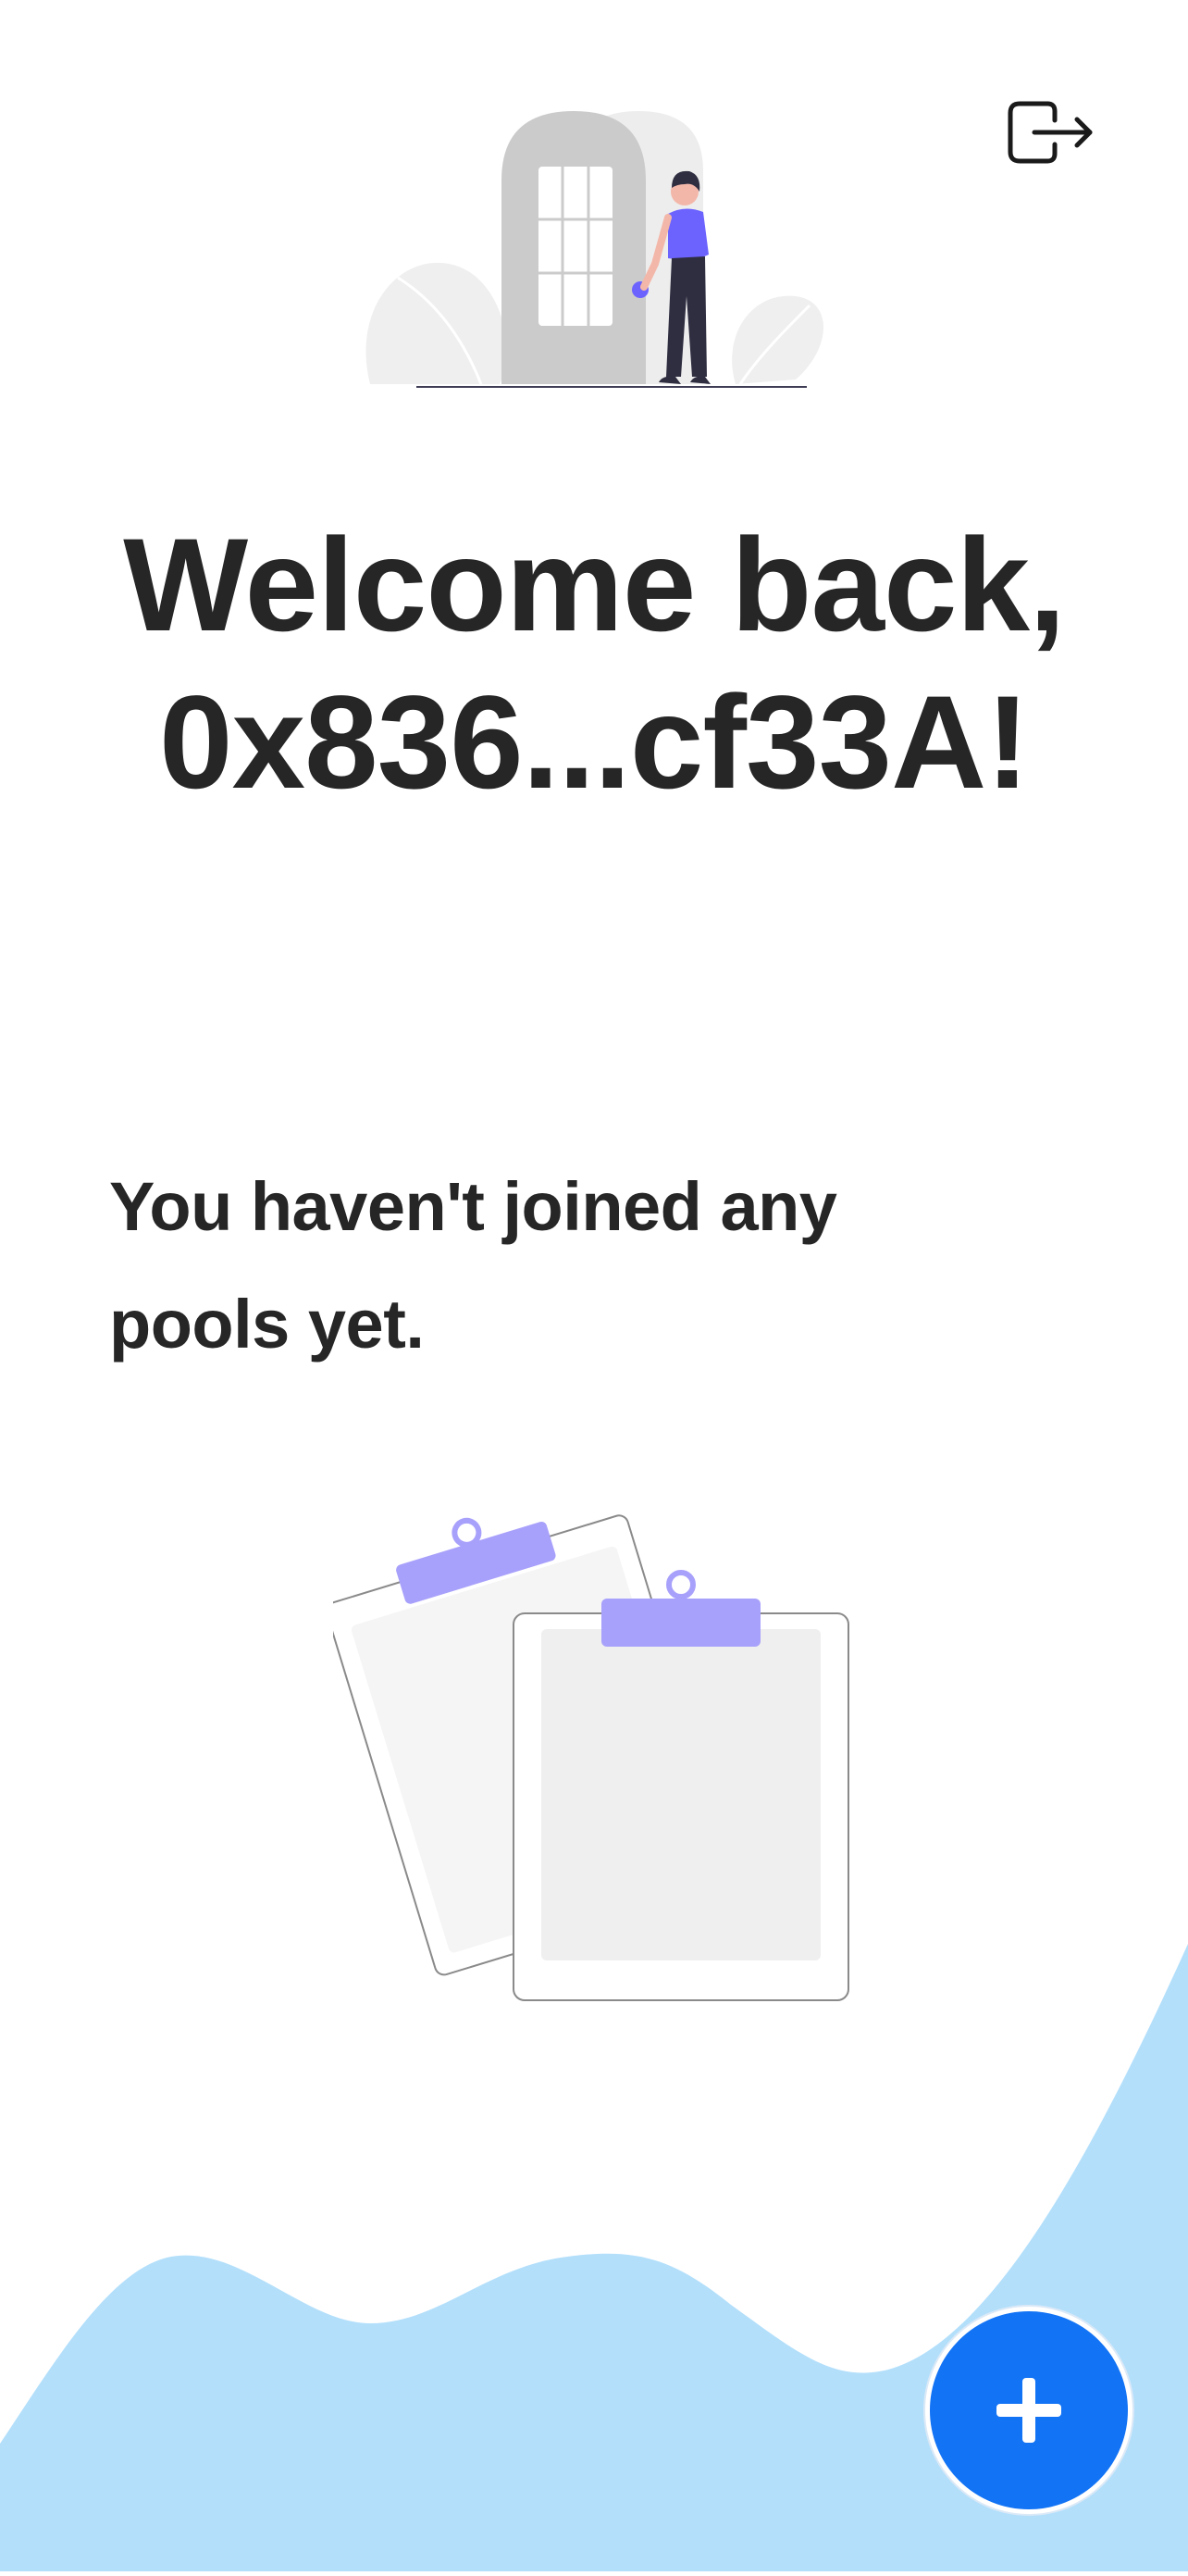 The width and height of the screenshot is (1188, 2576). Describe the element at coordinates (473, 1206) in the screenshot. I see `empty-state-line: You haven't joined any` at that location.